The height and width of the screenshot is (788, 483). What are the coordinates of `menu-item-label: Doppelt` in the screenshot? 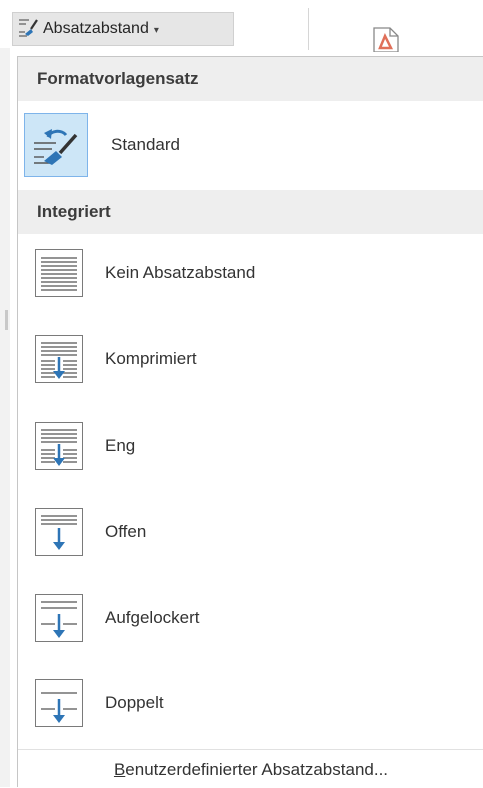 It's located at (134, 702).